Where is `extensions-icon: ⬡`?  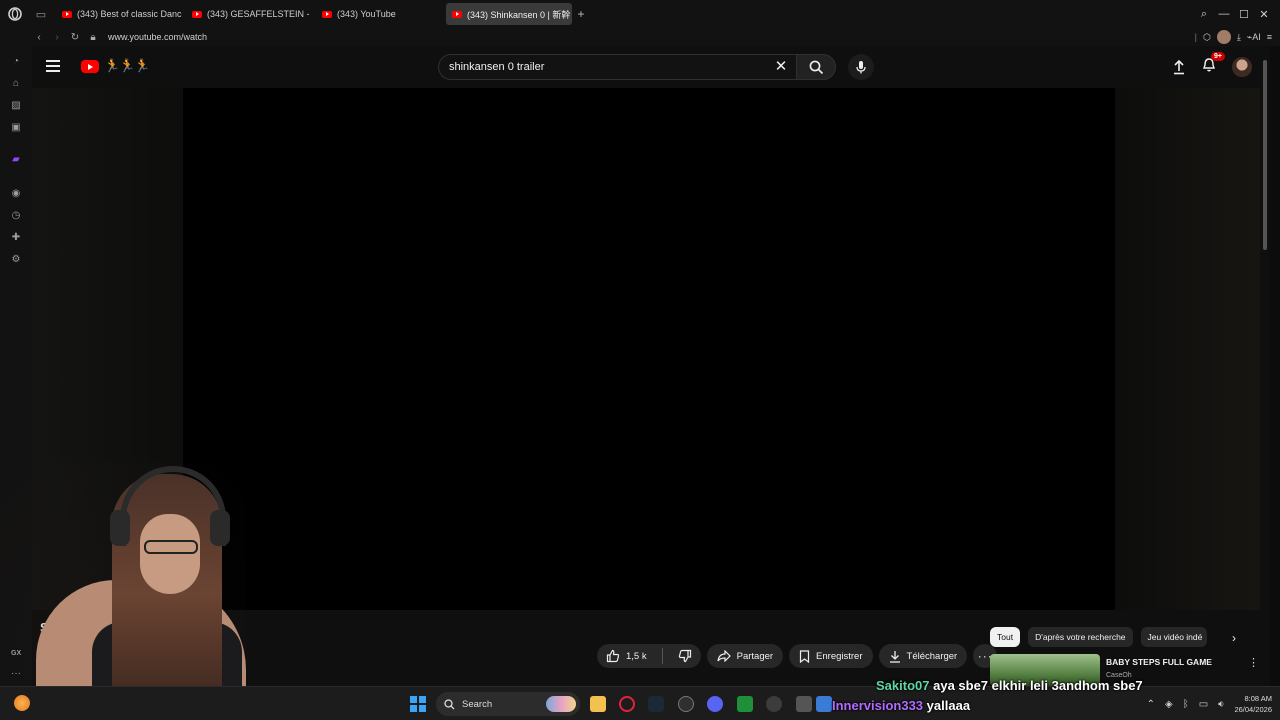
extensions-icon: ⬡ is located at coordinates (1207, 37).